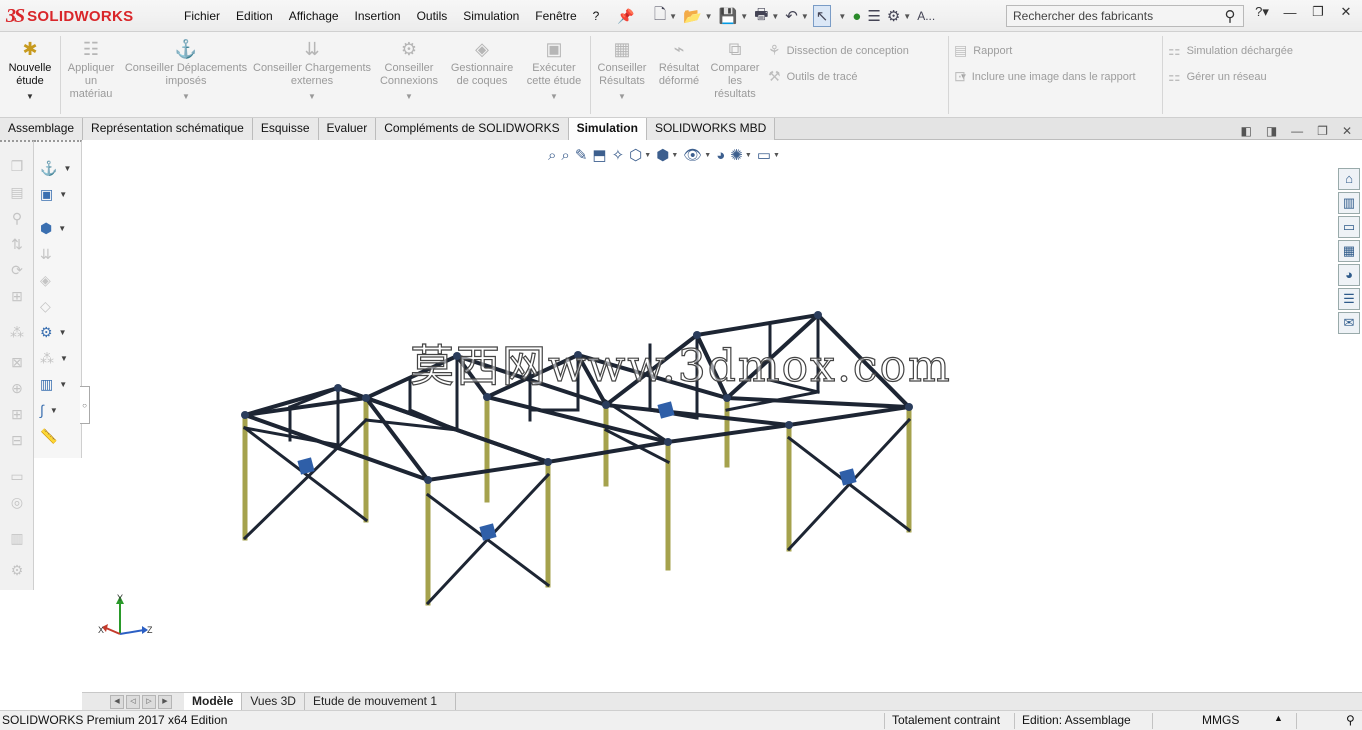 The image size is (1362, 730). I want to click on status-help-icon: ⚲, so click(1350, 720).